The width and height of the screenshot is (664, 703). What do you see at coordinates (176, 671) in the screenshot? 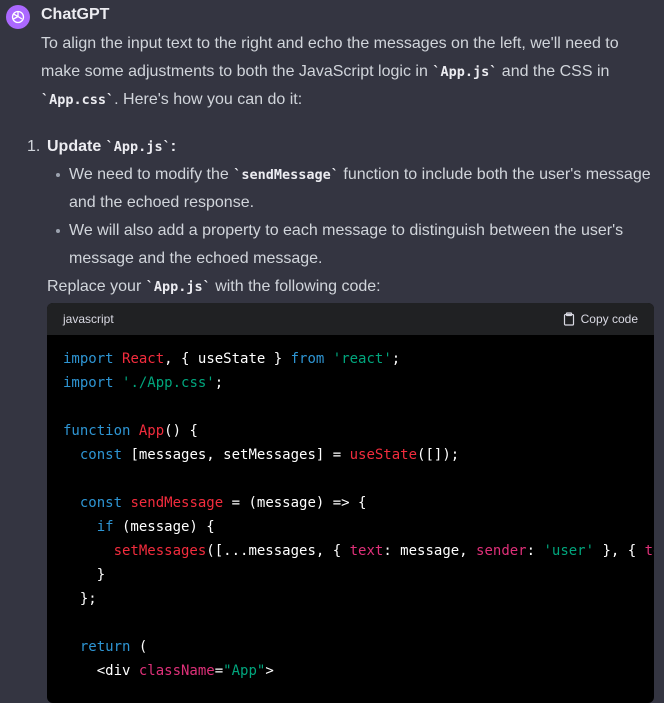
I see `code-token: className` at bounding box center [176, 671].